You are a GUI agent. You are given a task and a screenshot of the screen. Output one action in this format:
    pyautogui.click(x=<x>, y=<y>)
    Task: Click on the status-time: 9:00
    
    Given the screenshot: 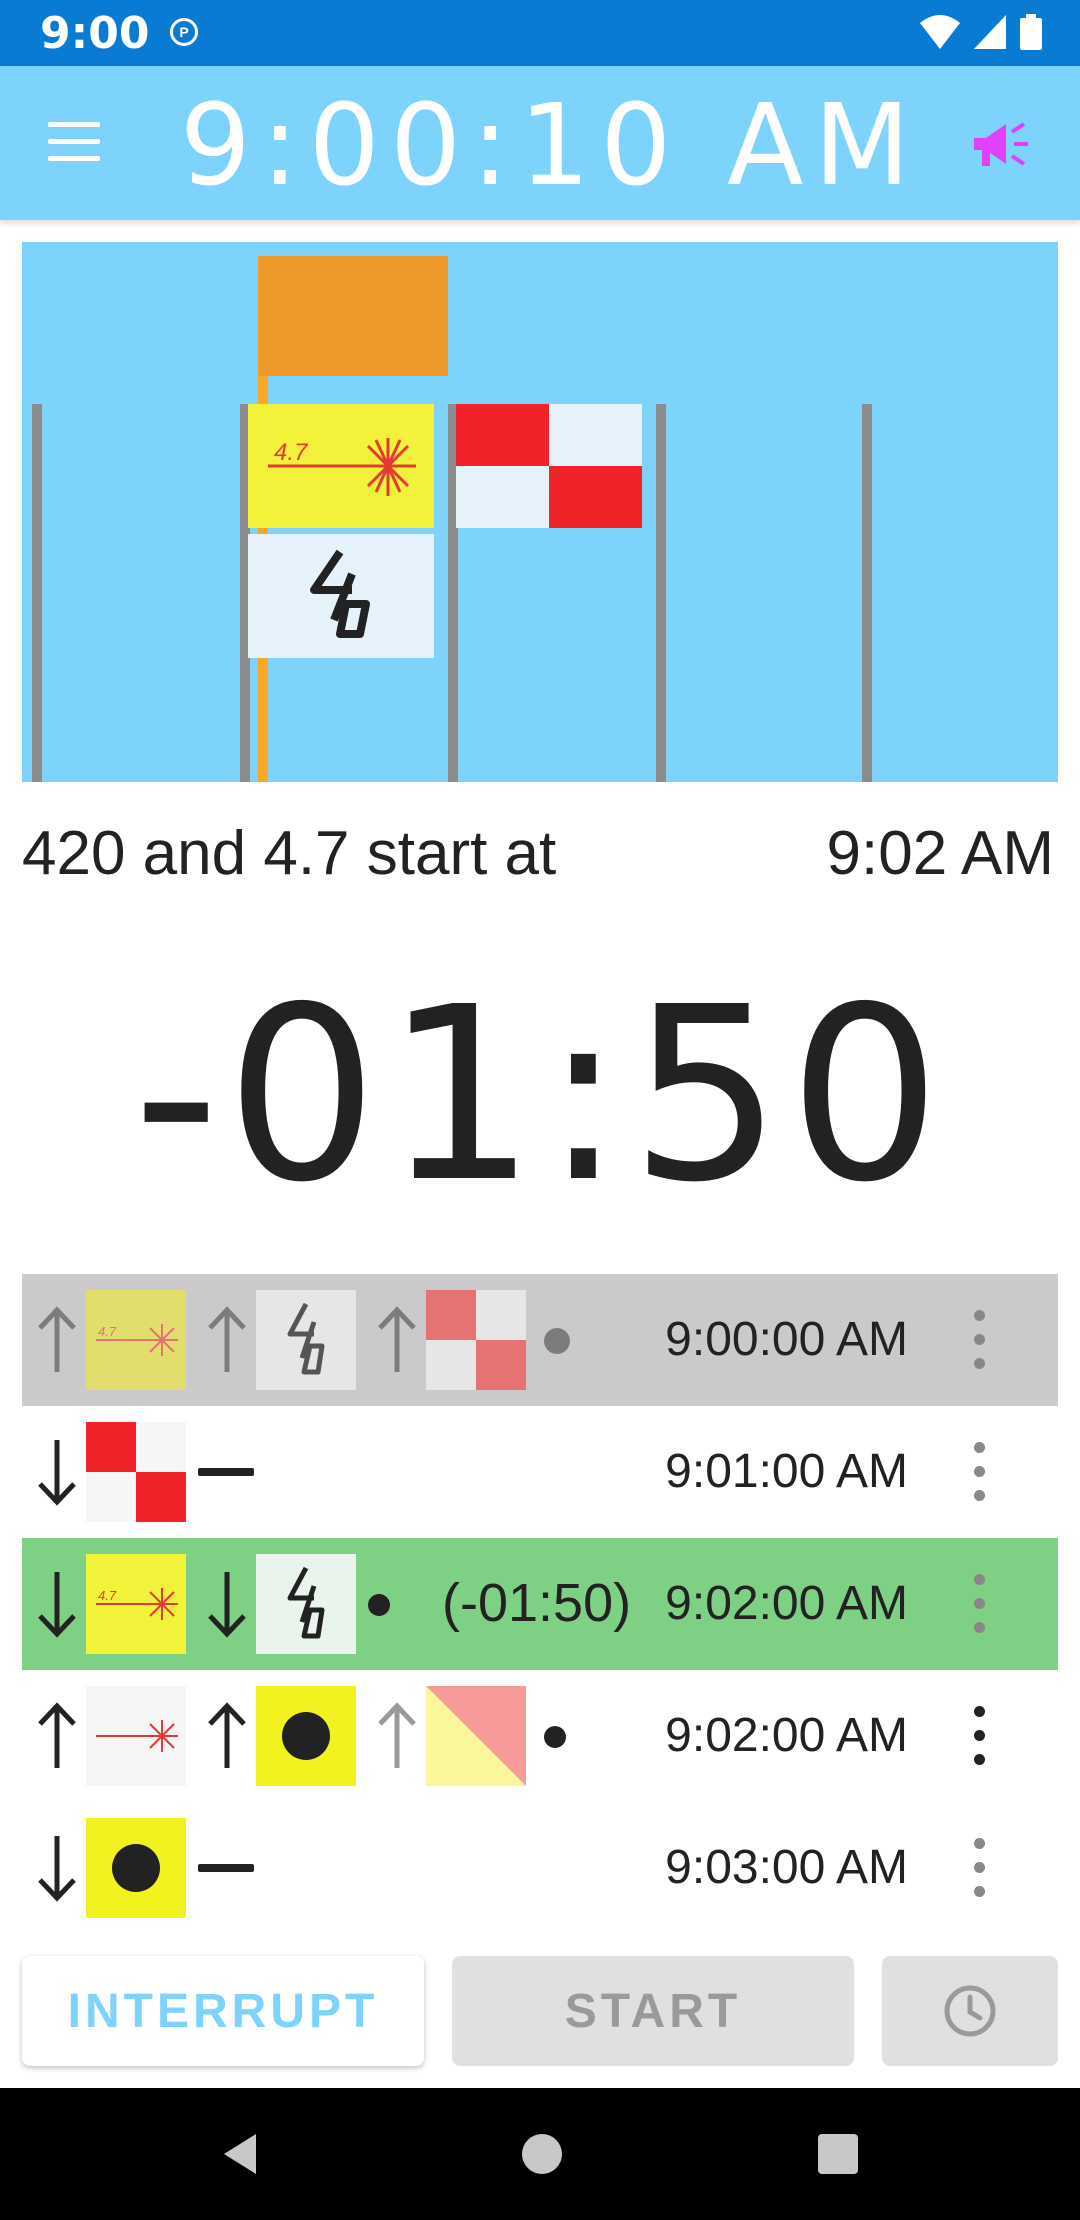 What is the action you would take?
    pyautogui.click(x=95, y=33)
    